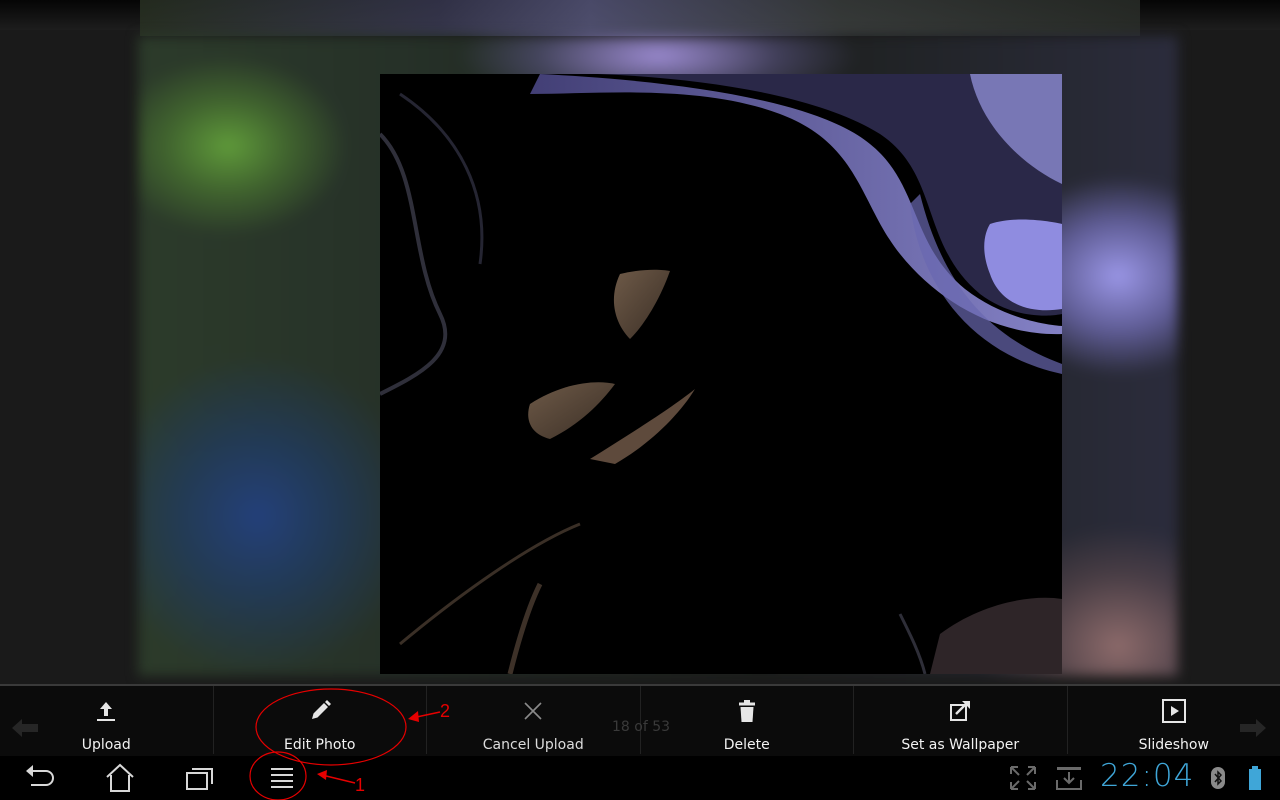 The width and height of the screenshot is (1280, 800). I want to click on arrow-2-head-icon, so click(413, 716).